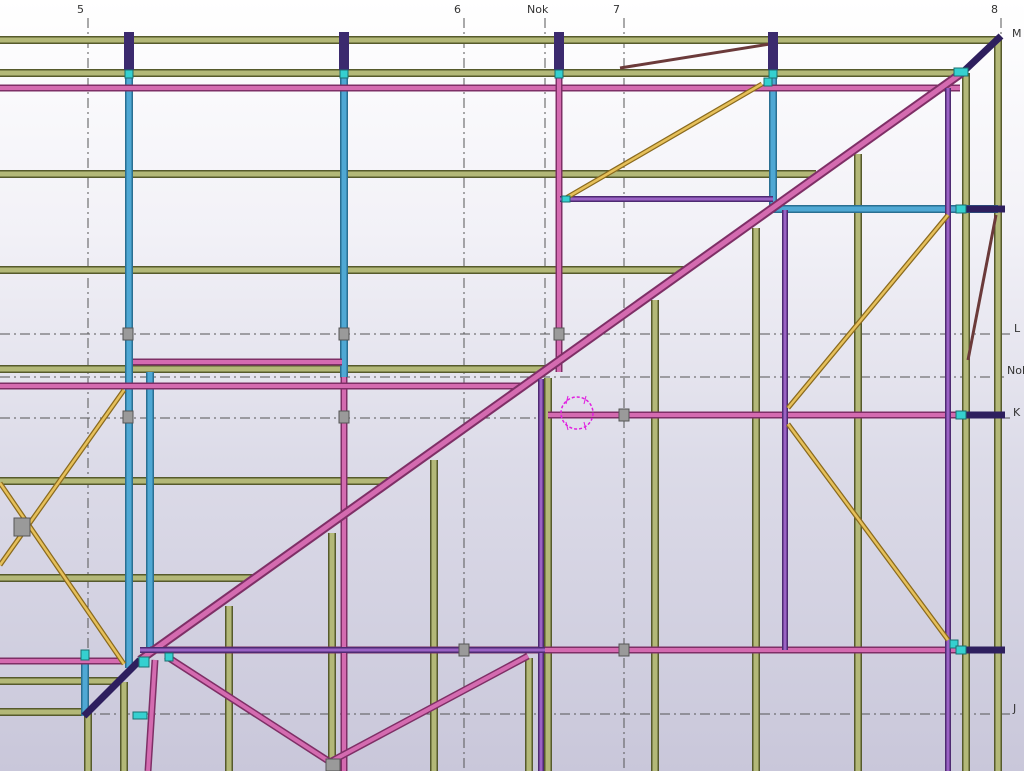  What do you see at coordinates (616, 9) in the screenshot?
I see `grid-label-7: 7` at bounding box center [616, 9].